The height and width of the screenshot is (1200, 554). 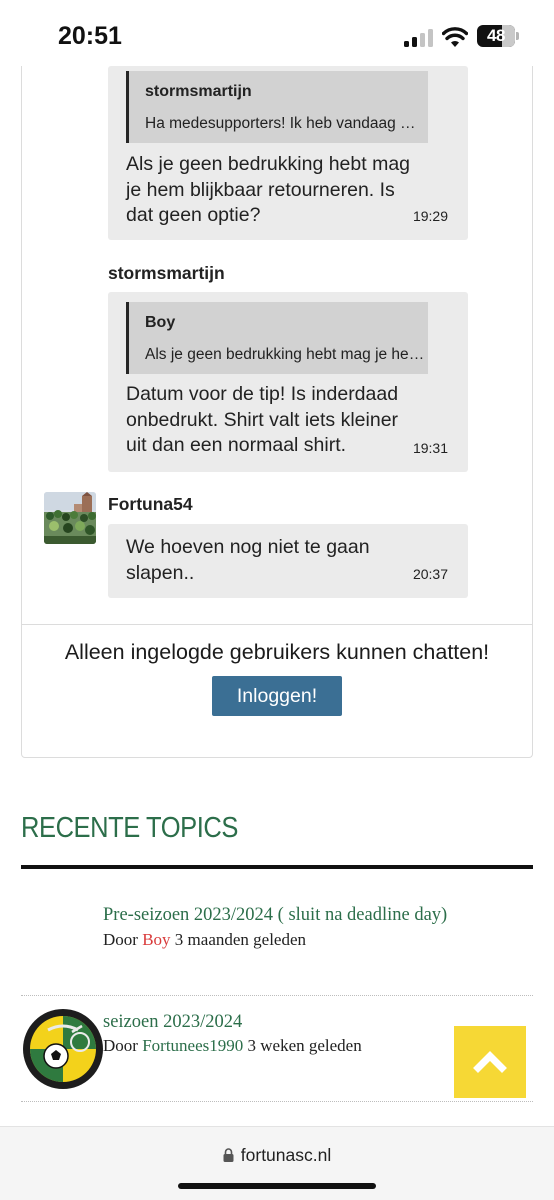 I want to click on user-avatar, so click(x=70, y=518).